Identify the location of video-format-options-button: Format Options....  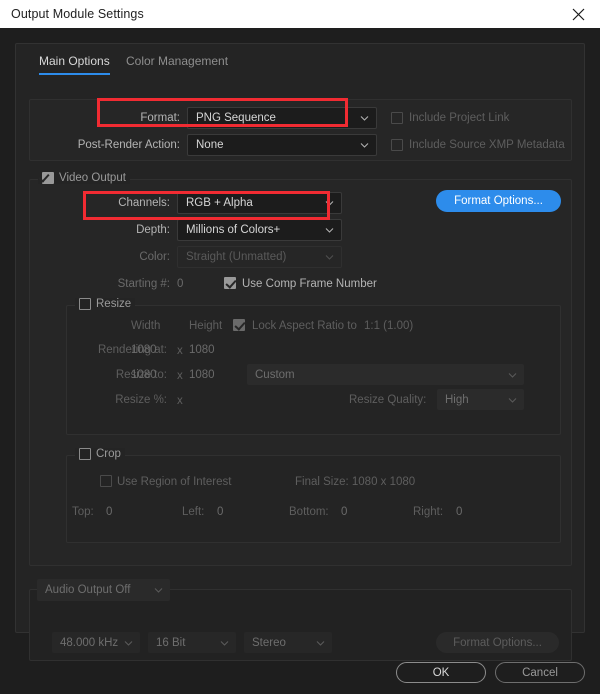
(498, 201).